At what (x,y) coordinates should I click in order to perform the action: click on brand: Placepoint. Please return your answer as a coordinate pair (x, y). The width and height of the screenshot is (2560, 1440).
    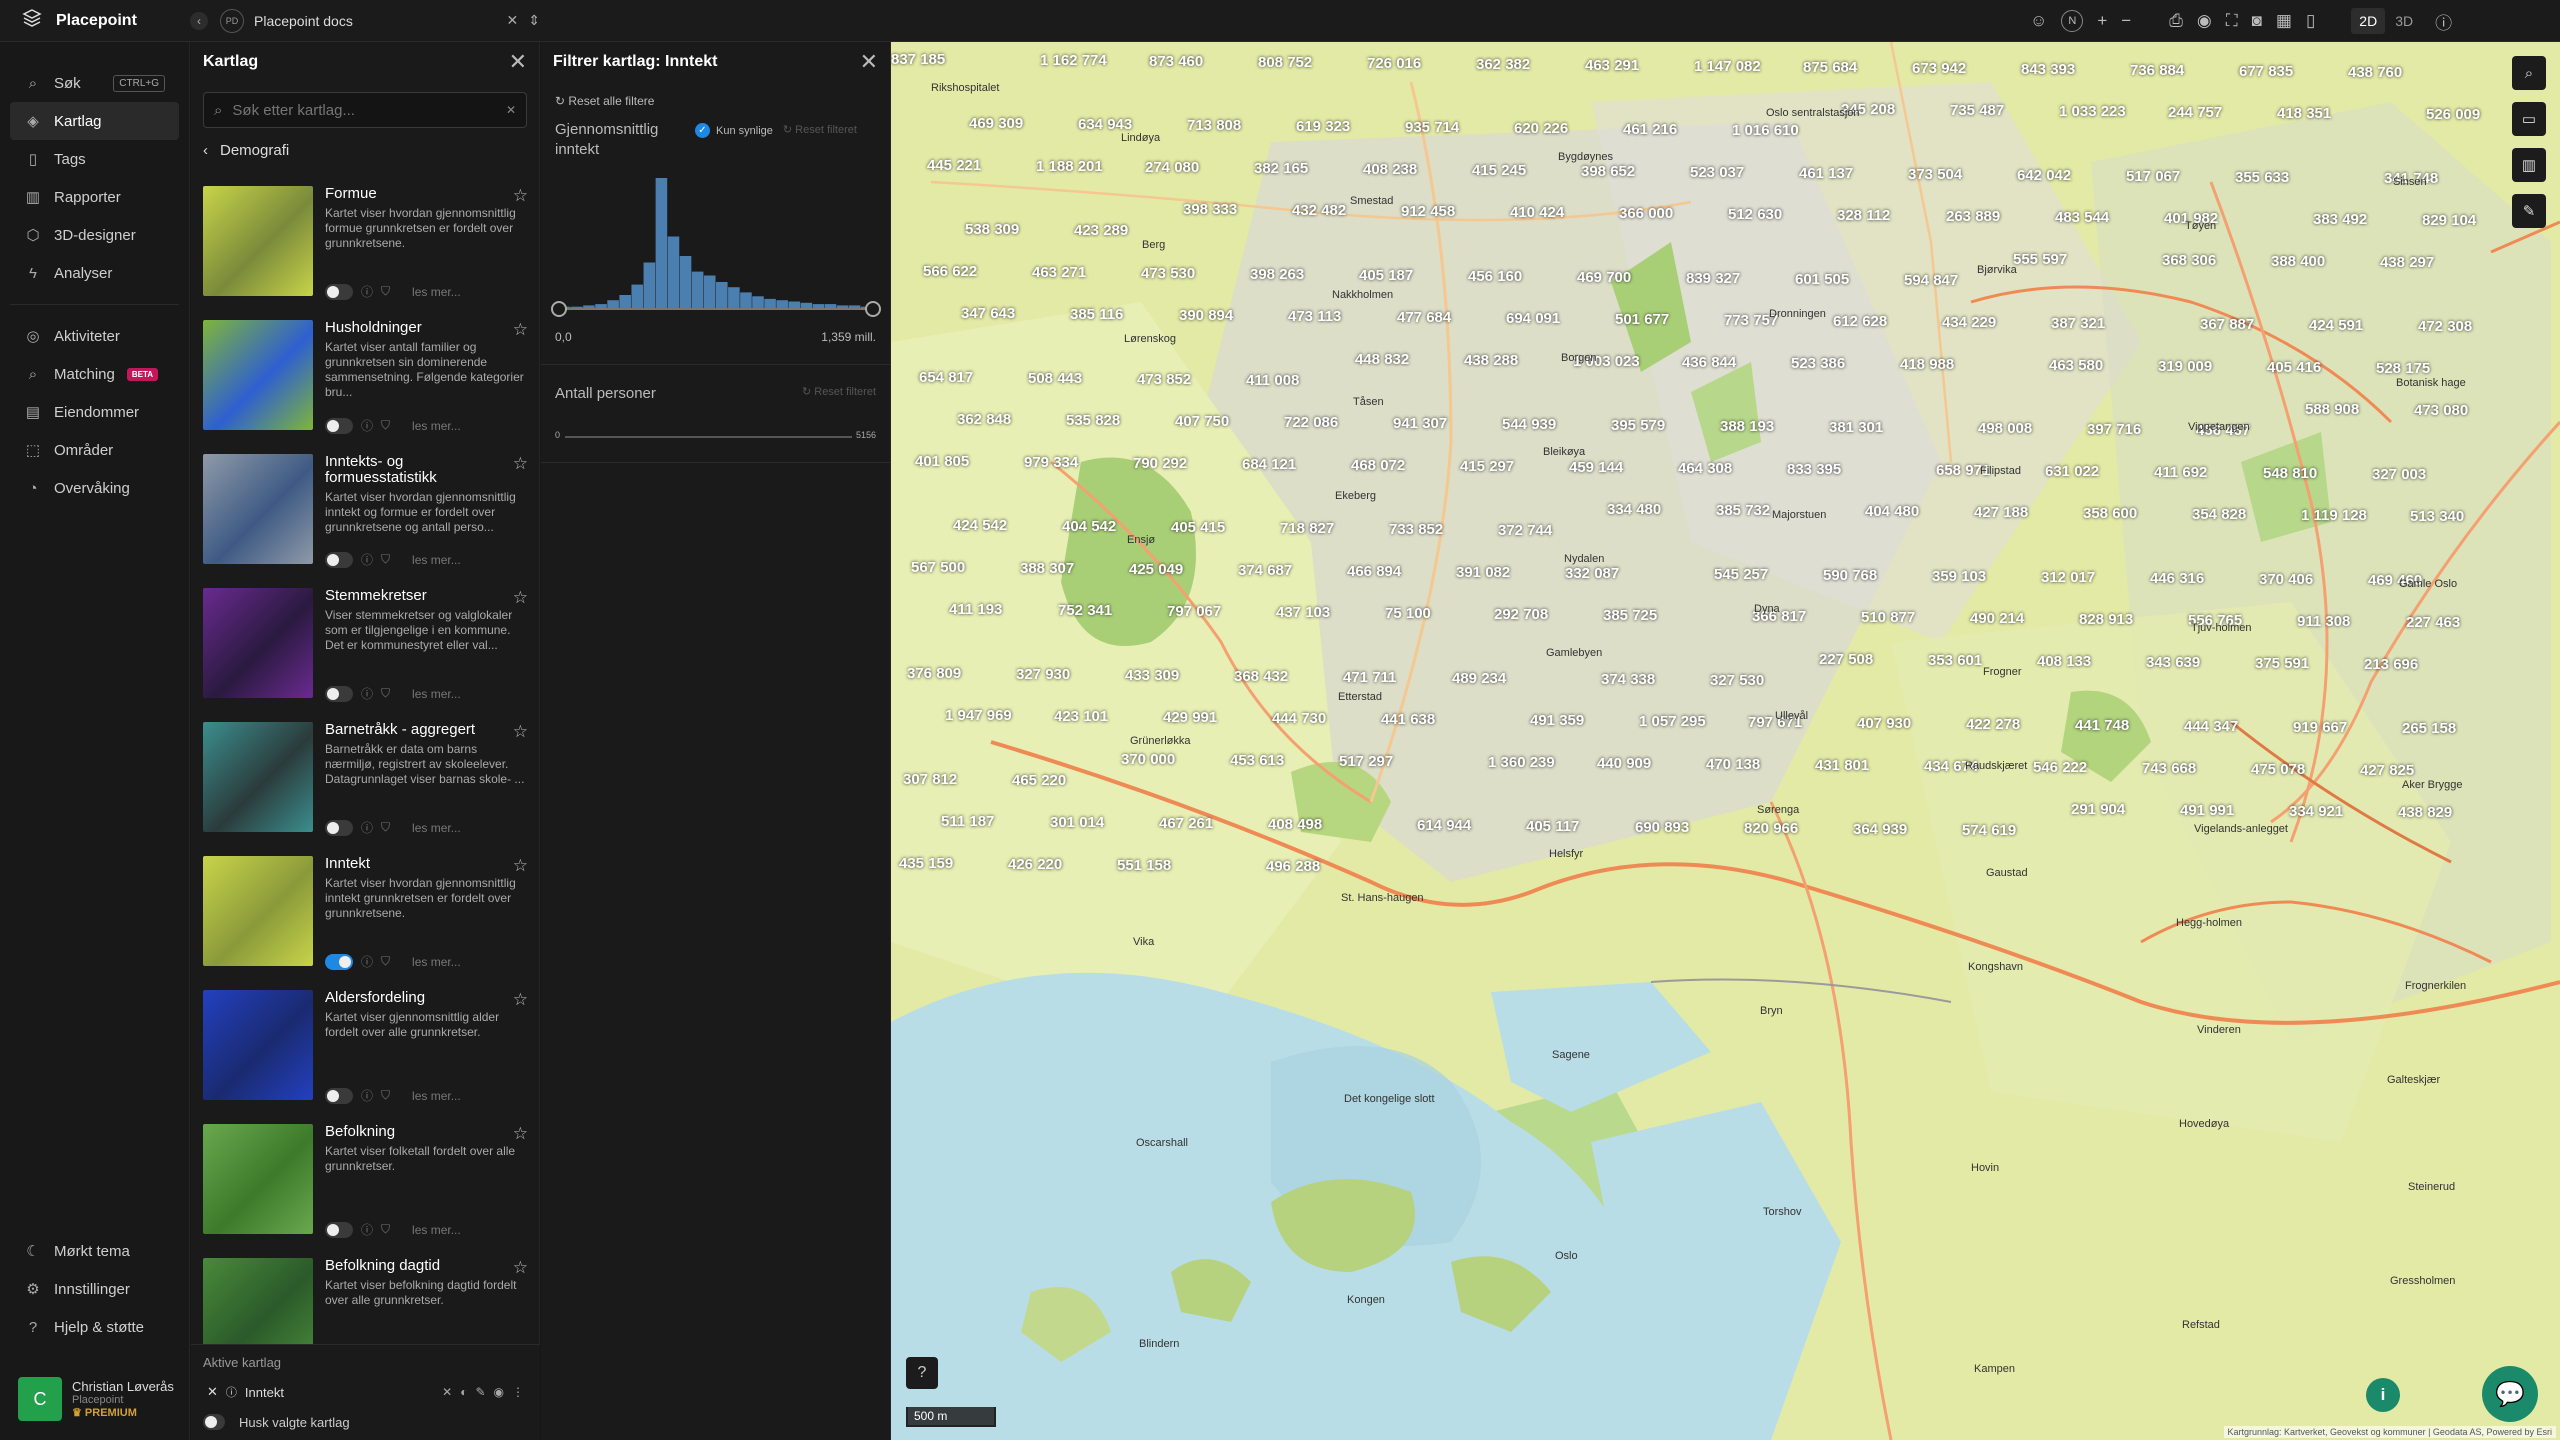
    Looking at the image, I should click on (95, 20).